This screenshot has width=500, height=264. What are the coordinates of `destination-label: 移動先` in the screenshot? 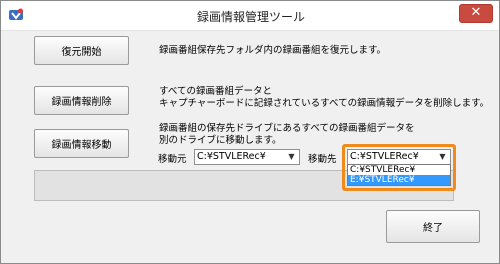 It's located at (322, 159).